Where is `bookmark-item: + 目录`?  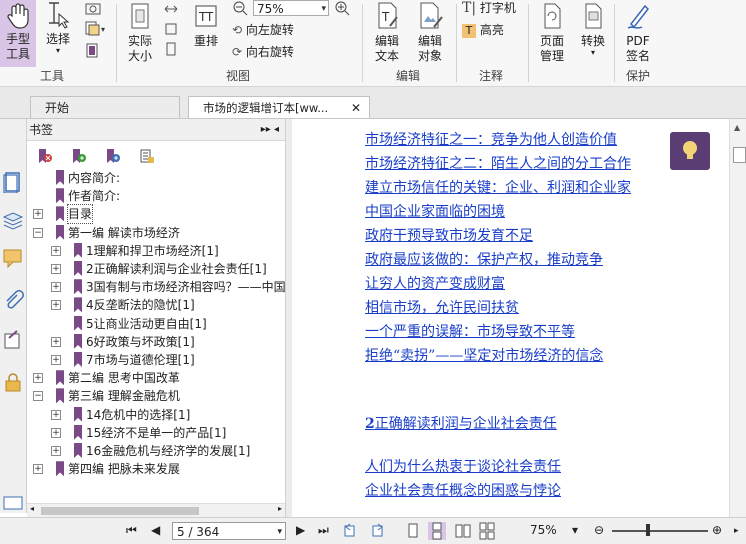
bookmark-item: + 目录 is located at coordinates (156, 214).